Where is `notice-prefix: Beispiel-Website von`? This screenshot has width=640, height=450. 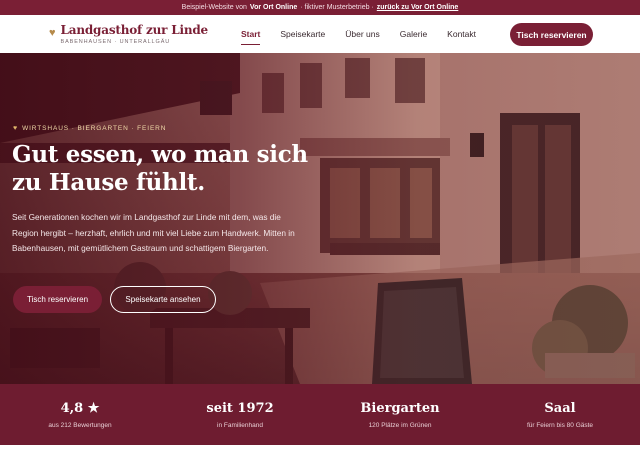
notice-prefix: Beispiel-Website von is located at coordinates (214, 7).